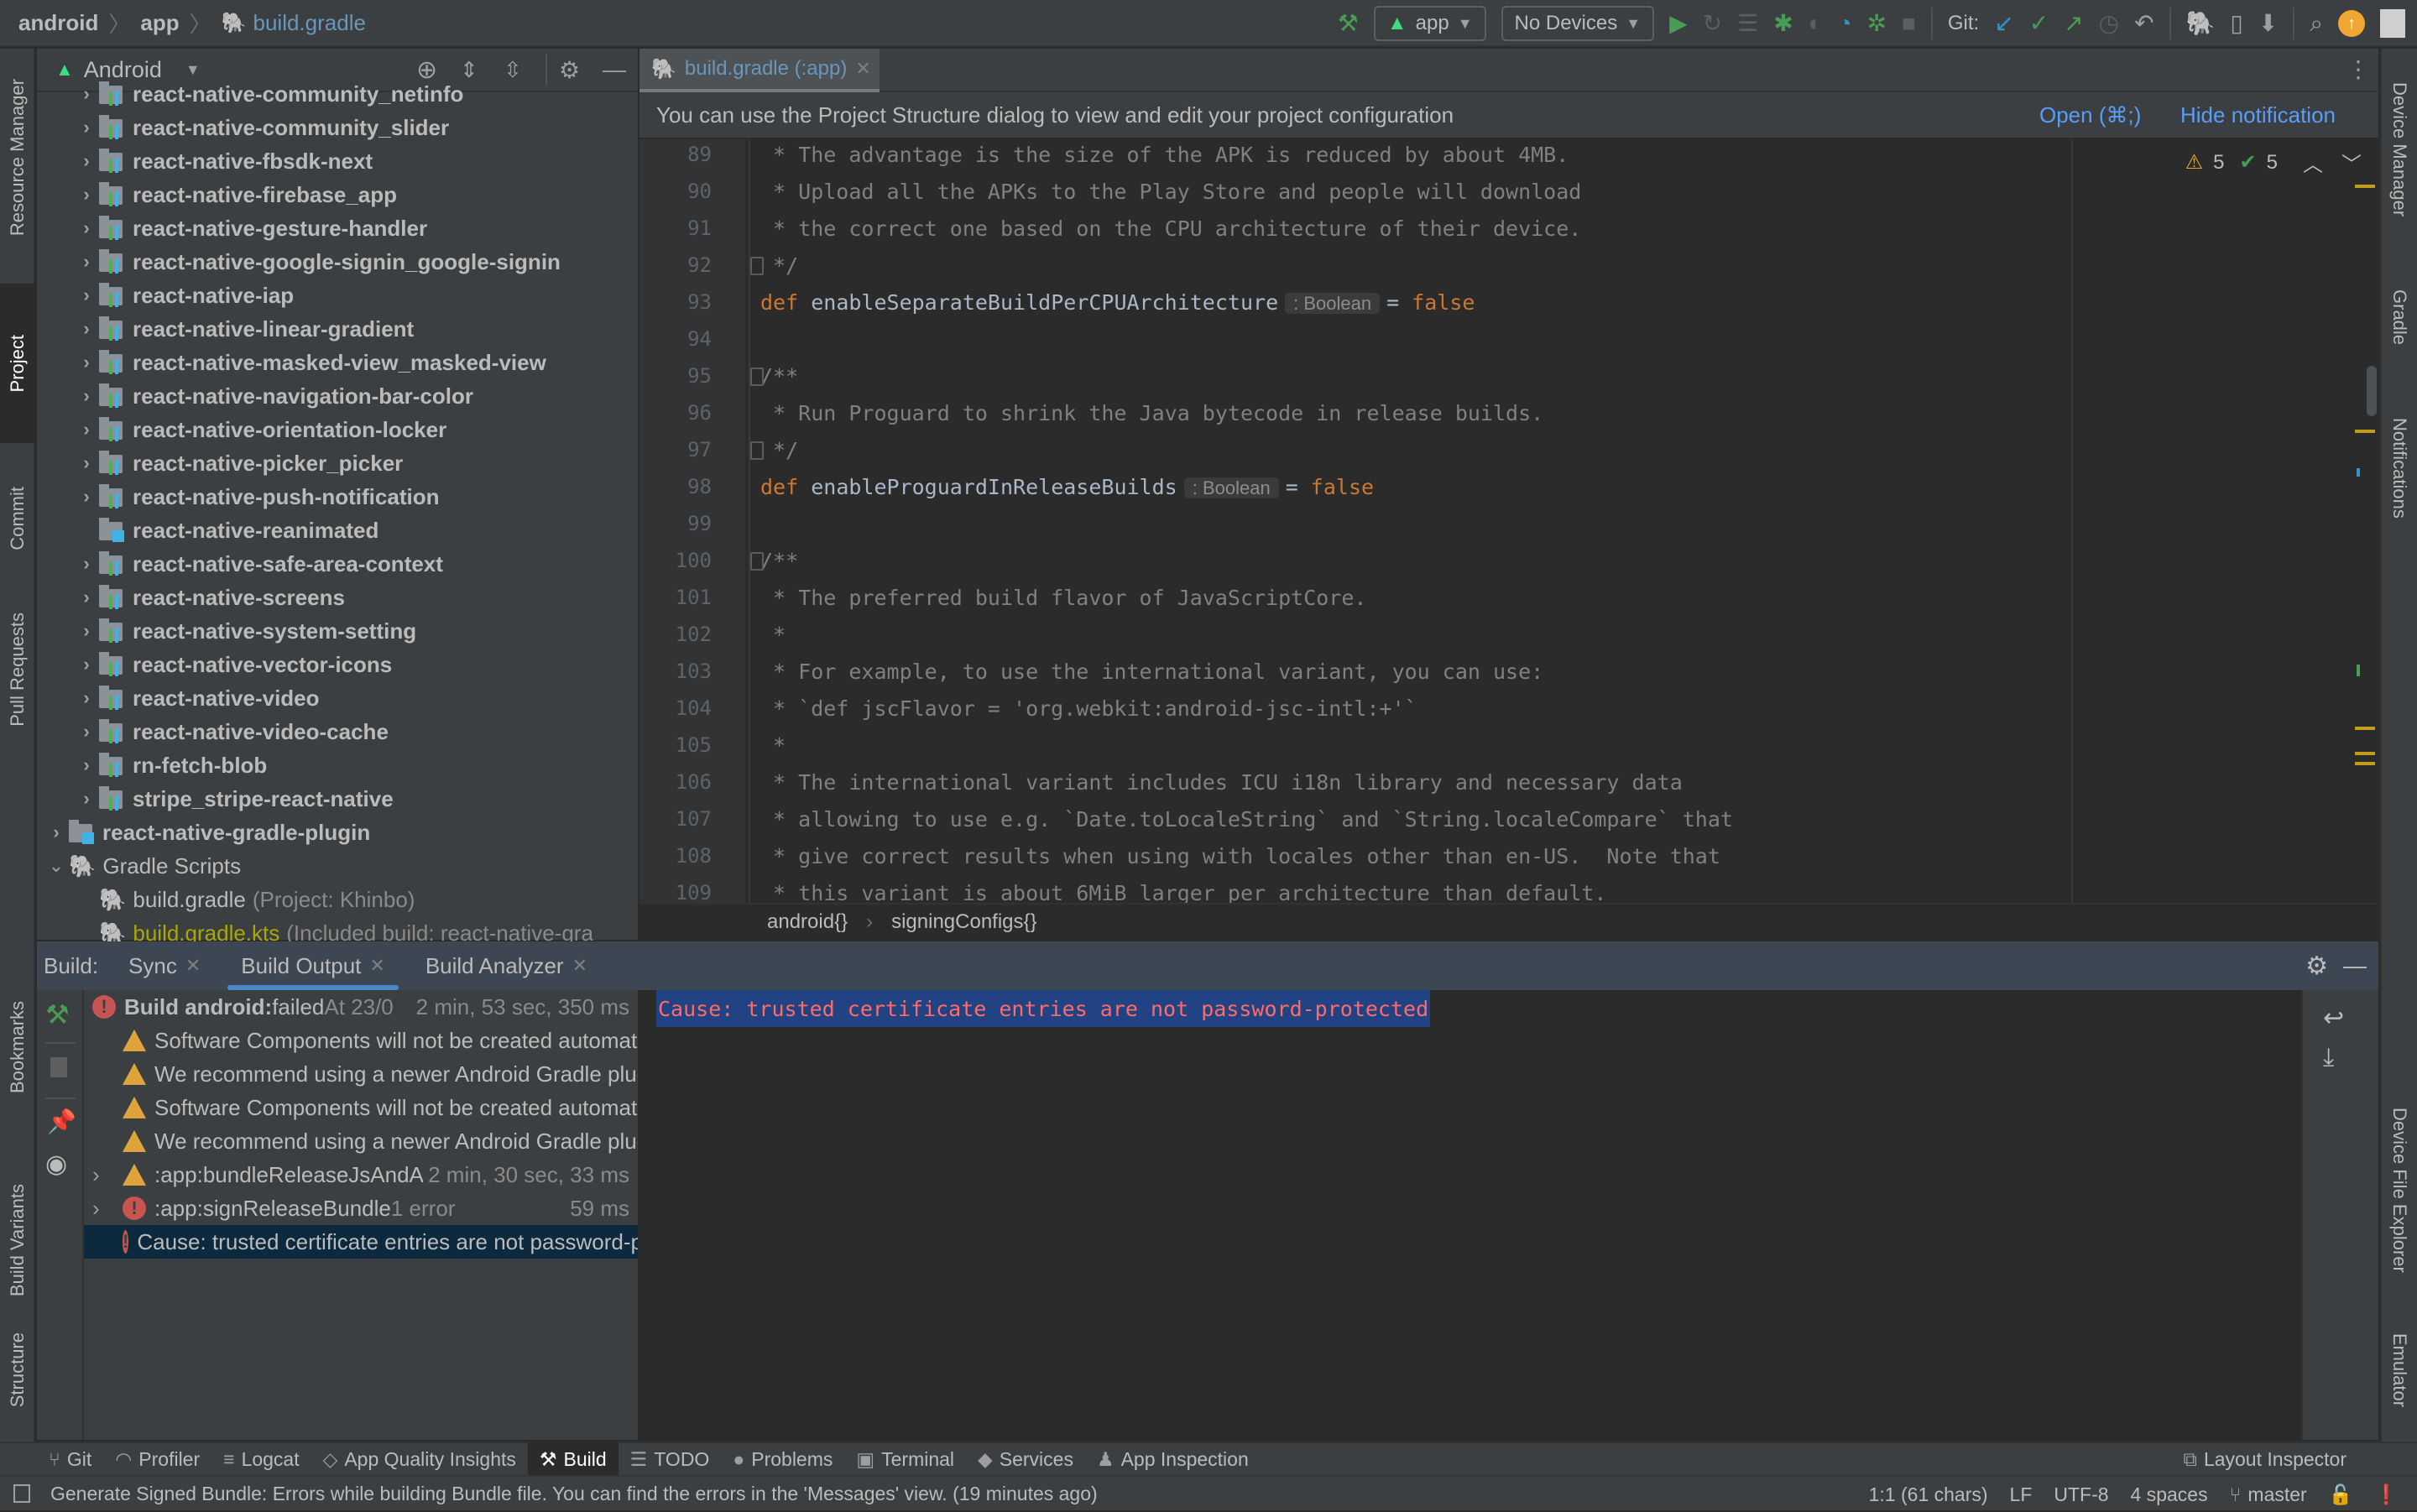  What do you see at coordinates (1877, 23) in the screenshot?
I see `attach-debugger-icon: ✲` at bounding box center [1877, 23].